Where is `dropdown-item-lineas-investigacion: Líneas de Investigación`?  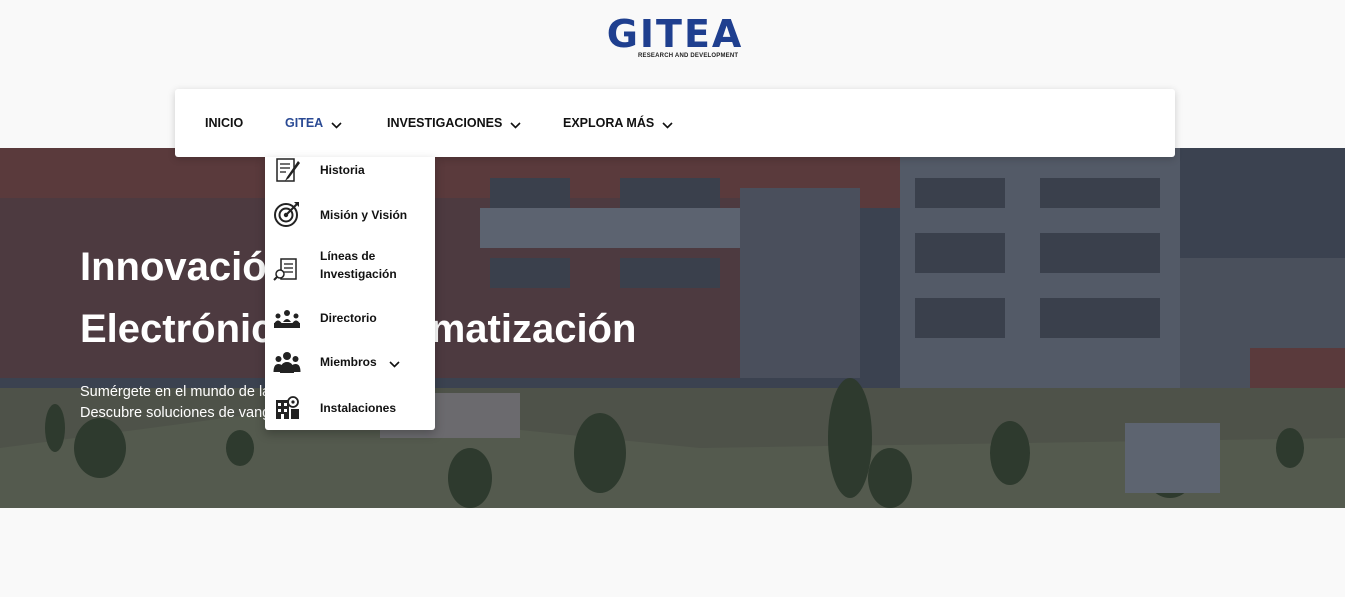
dropdown-item-lineas-investigacion: Líneas de Investigación is located at coordinates (350, 267).